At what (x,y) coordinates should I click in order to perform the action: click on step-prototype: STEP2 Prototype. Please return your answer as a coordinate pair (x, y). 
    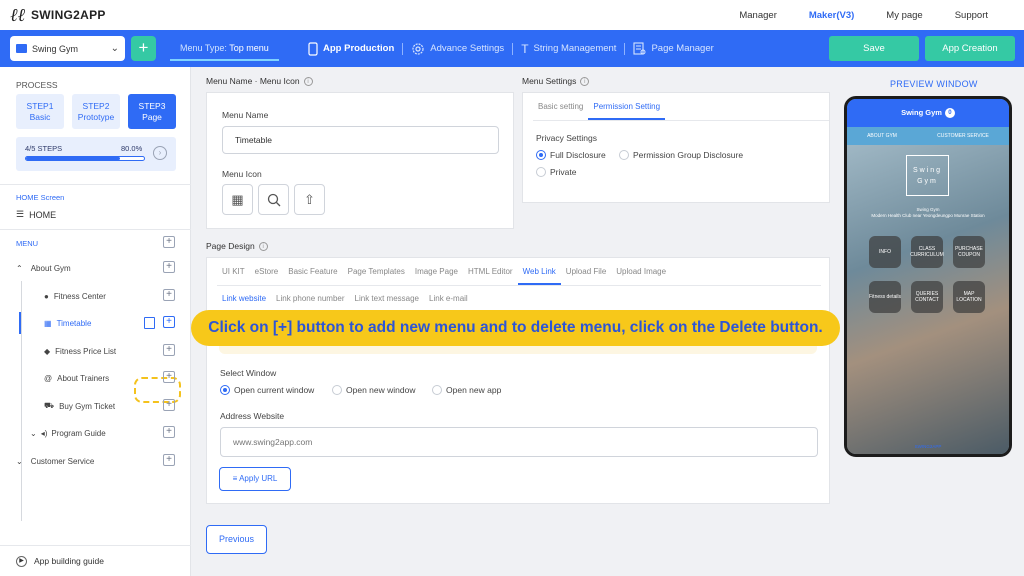
    Looking at the image, I should click on (96, 111).